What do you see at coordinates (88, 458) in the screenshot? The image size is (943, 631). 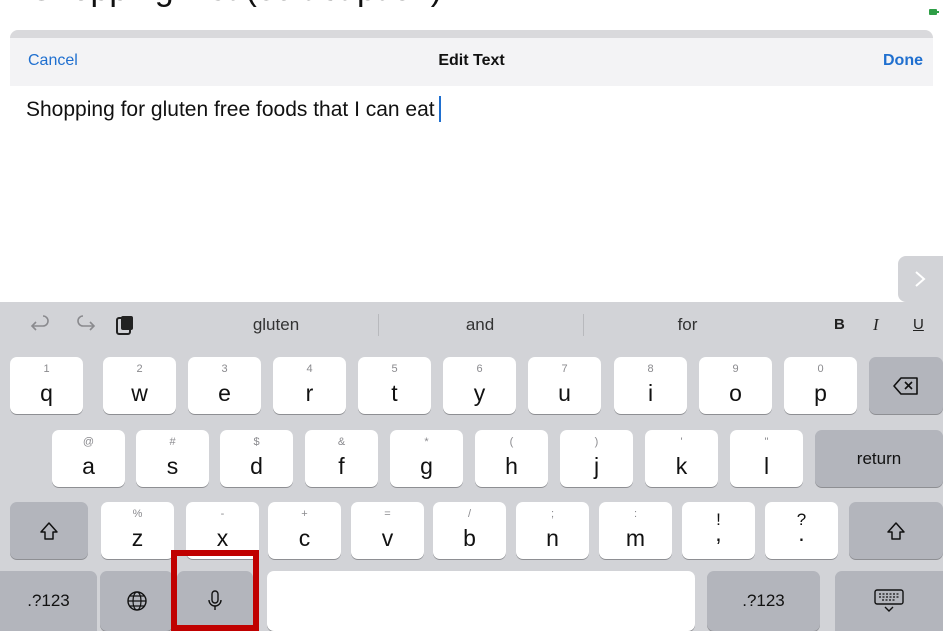 I see `key-a: @ a` at bounding box center [88, 458].